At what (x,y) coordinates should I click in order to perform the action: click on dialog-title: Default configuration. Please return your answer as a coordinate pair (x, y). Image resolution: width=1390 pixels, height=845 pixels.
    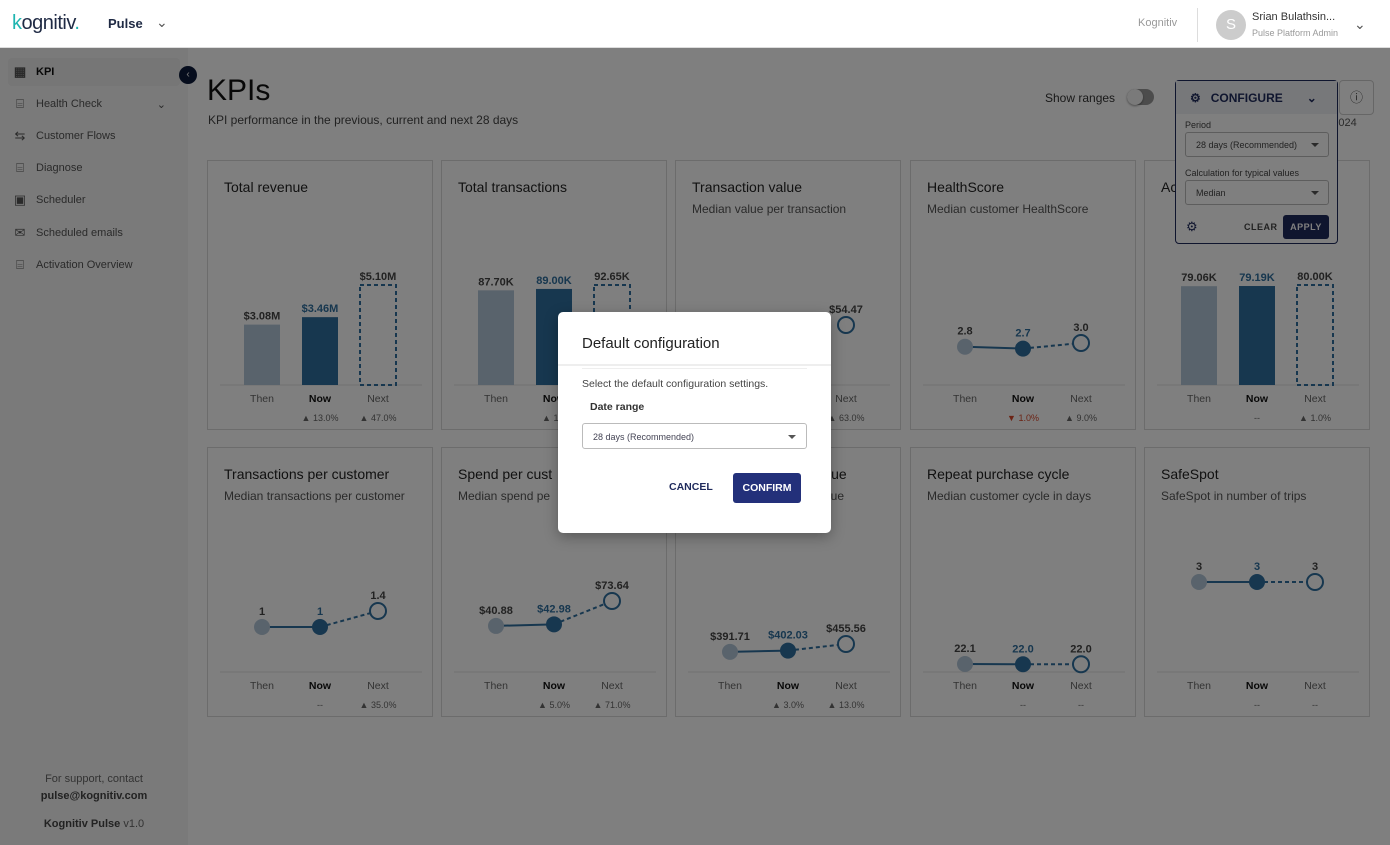
    Looking at the image, I should click on (651, 343).